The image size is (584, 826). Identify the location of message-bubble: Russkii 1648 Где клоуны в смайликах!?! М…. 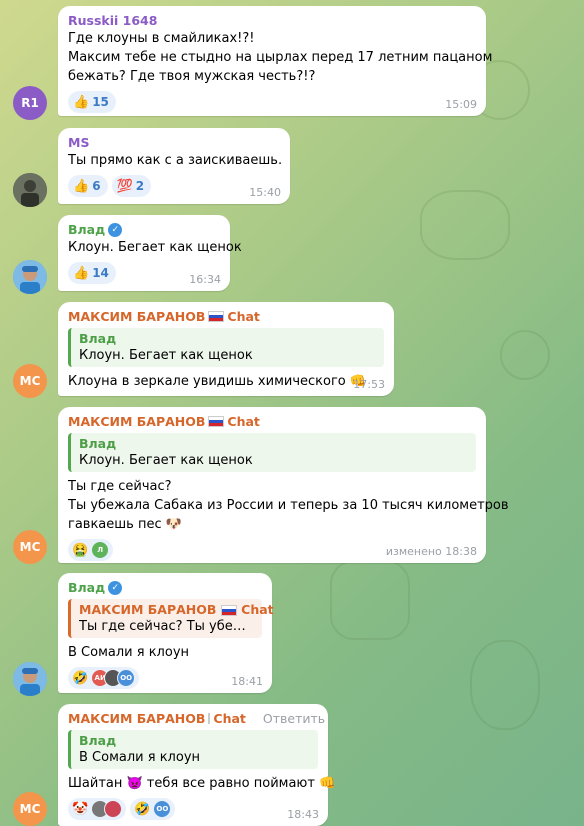
(275, 61).